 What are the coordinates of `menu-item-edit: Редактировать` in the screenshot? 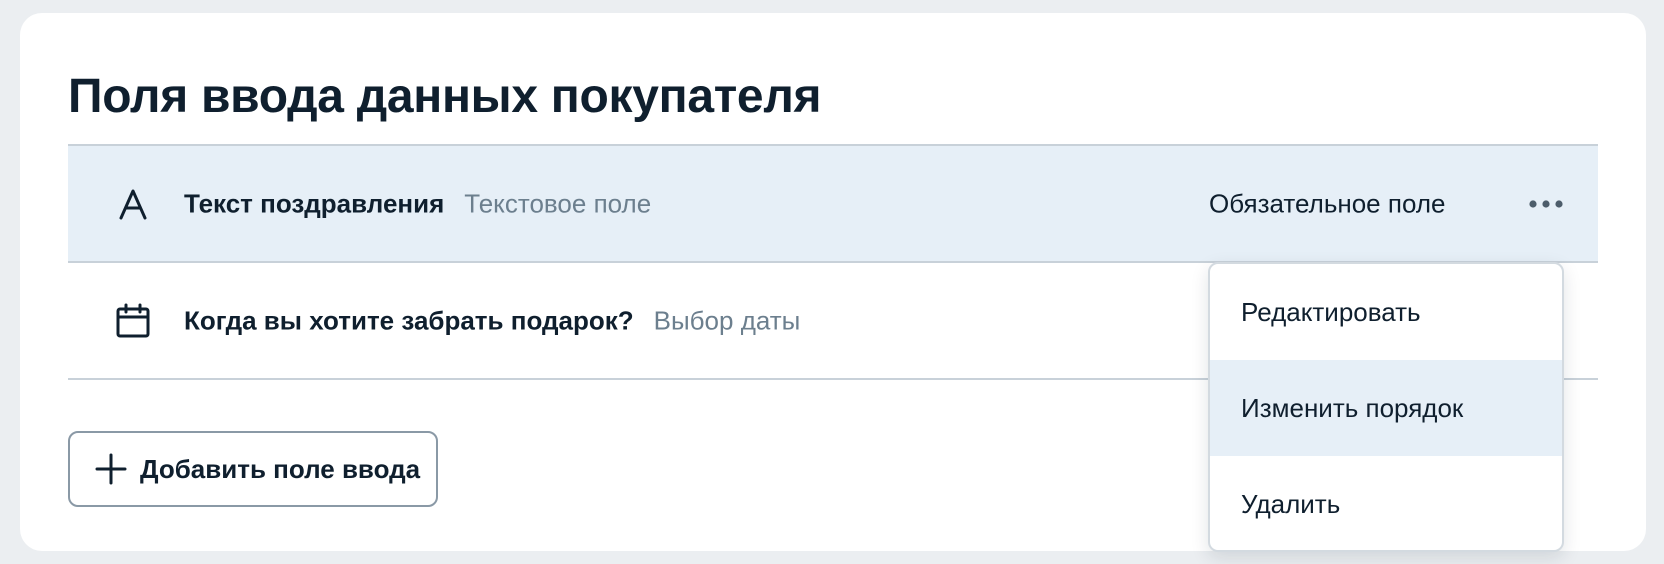 It's located at (1386, 312).